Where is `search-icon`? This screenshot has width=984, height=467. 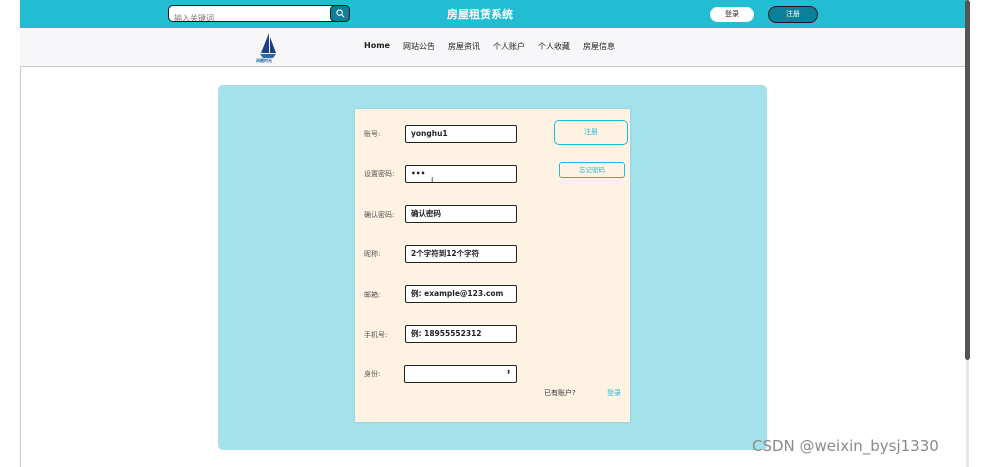
search-icon is located at coordinates (339, 13).